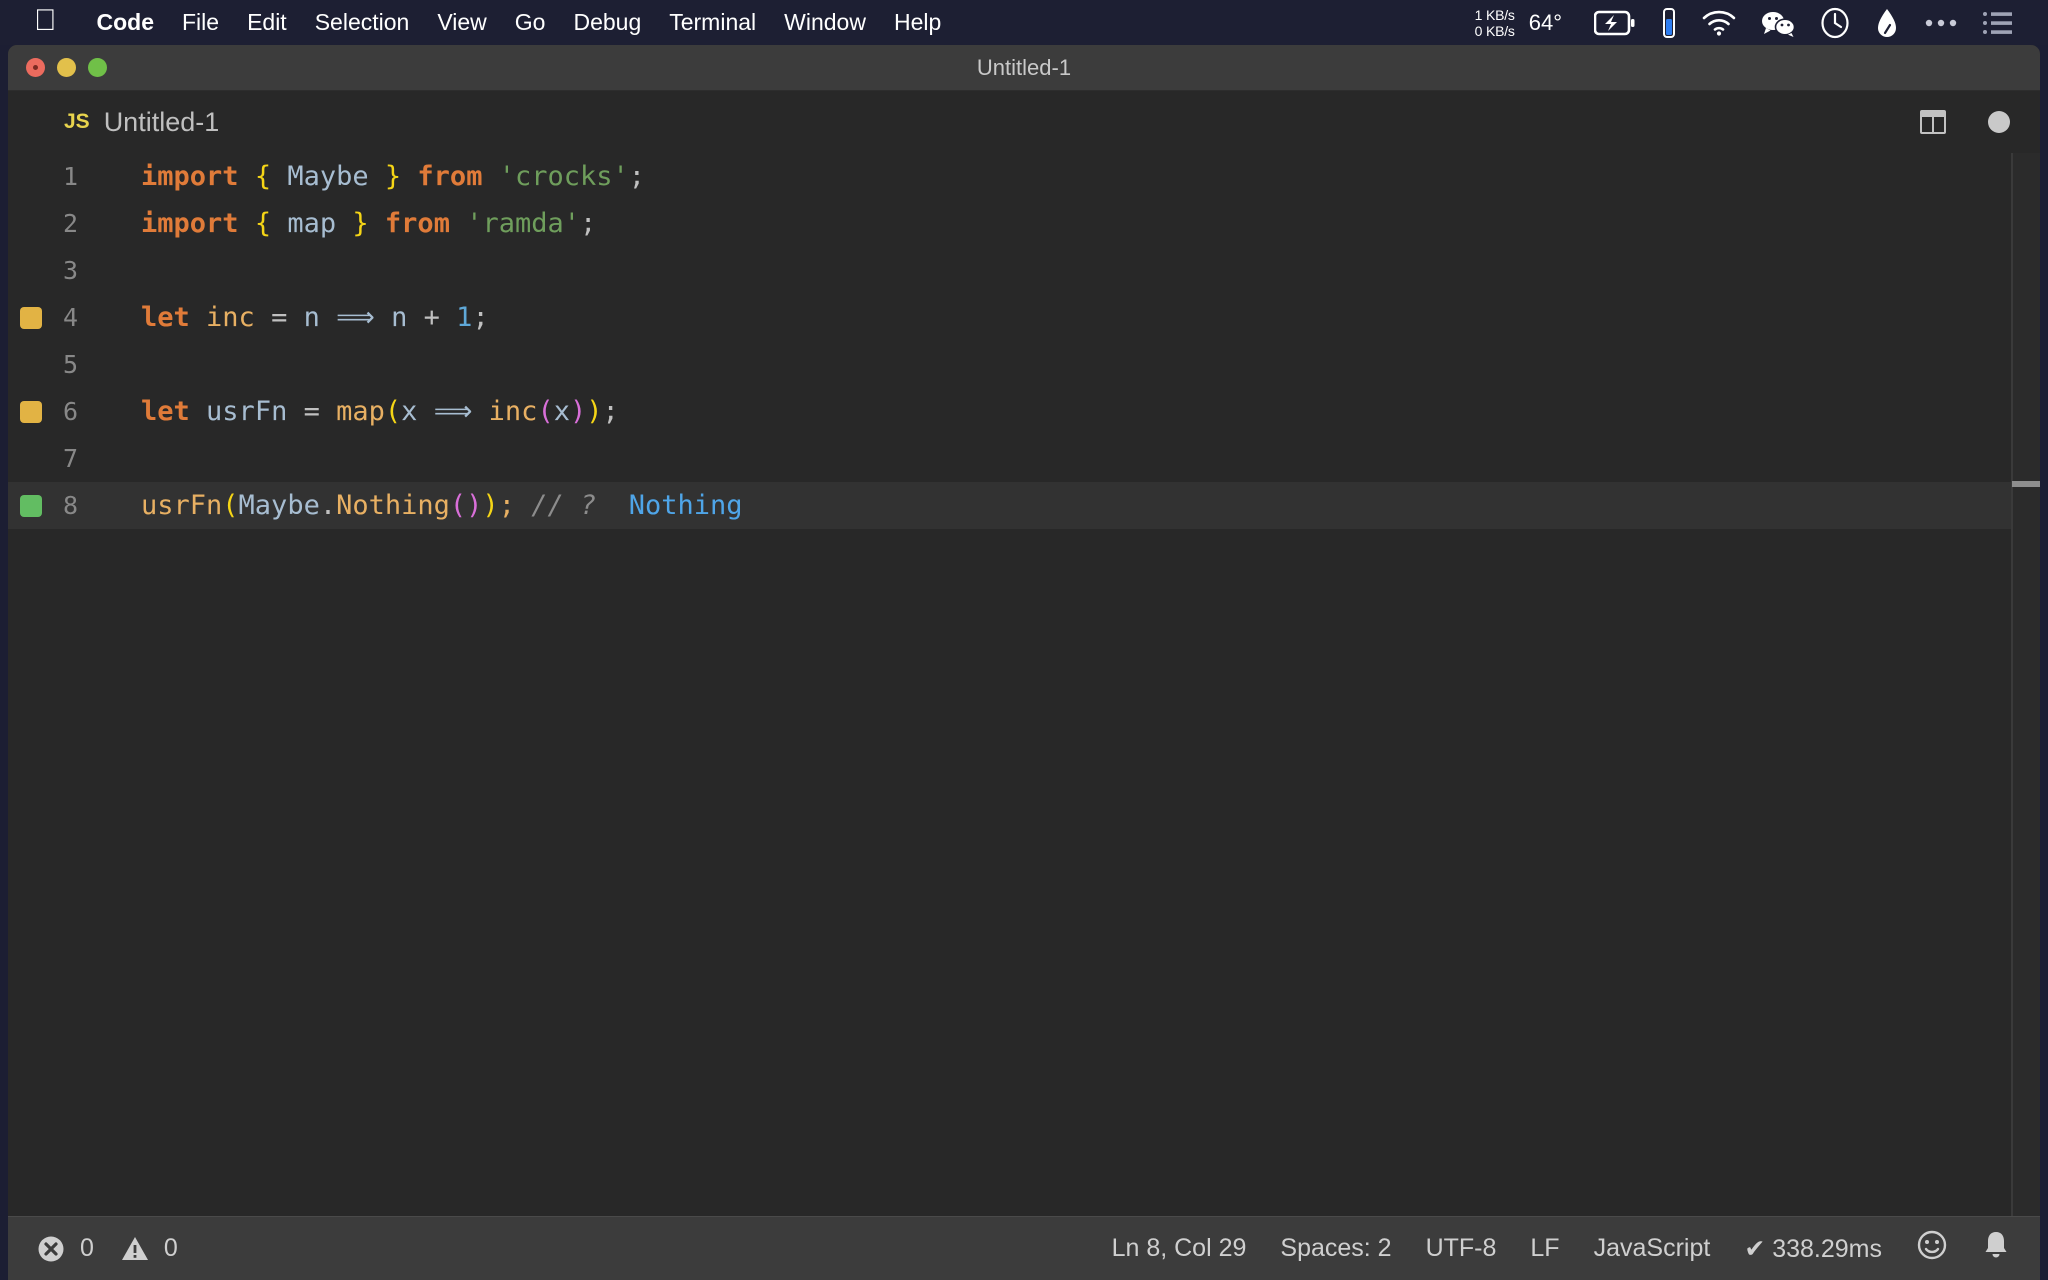 The width and height of the screenshot is (2048, 1280). What do you see at coordinates (1335, 1248) in the screenshot?
I see `indentation-setting: Spaces: 2` at bounding box center [1335, 1248].